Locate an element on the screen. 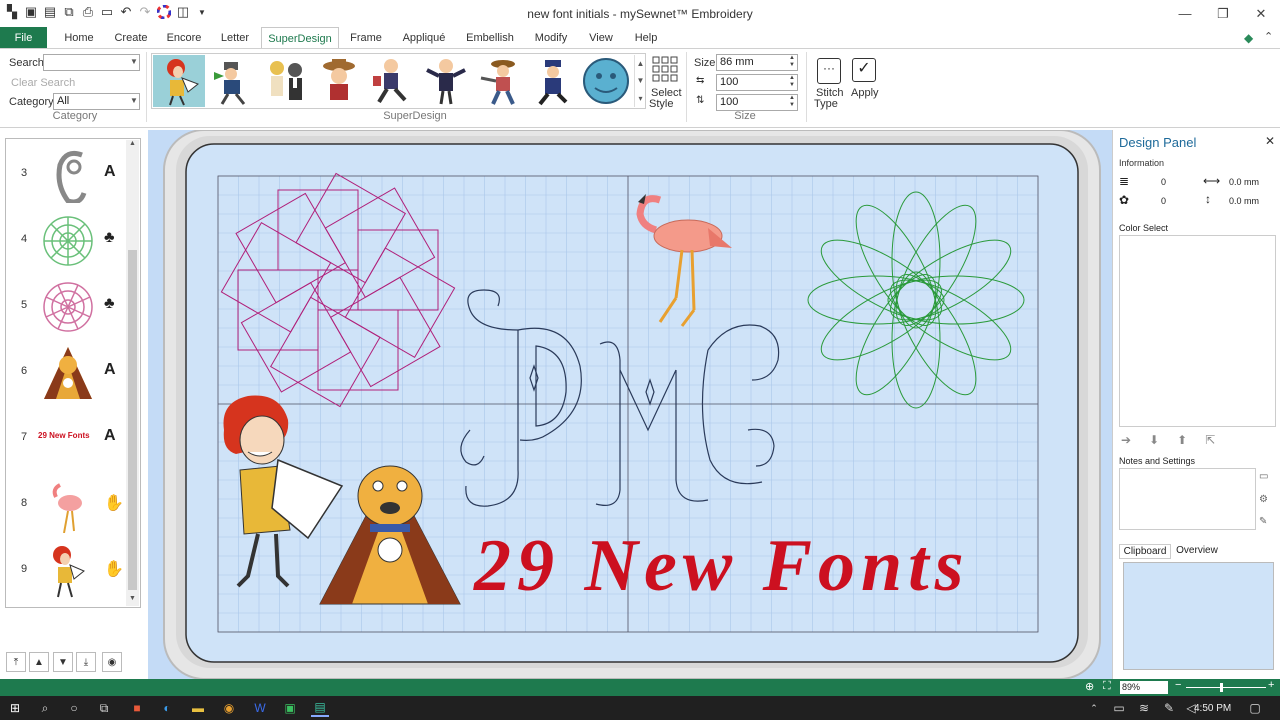 Image resolution: width=1280 pixels, height=720 pixels. notes-field is located at coordinates (1187, 499).